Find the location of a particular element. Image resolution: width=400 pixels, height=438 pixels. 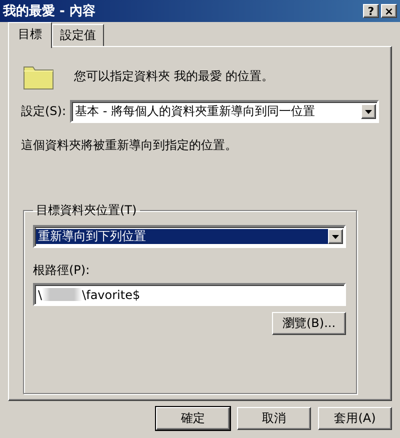

root-path-label: 根路徑(P): is located at coordinates (62, 270).